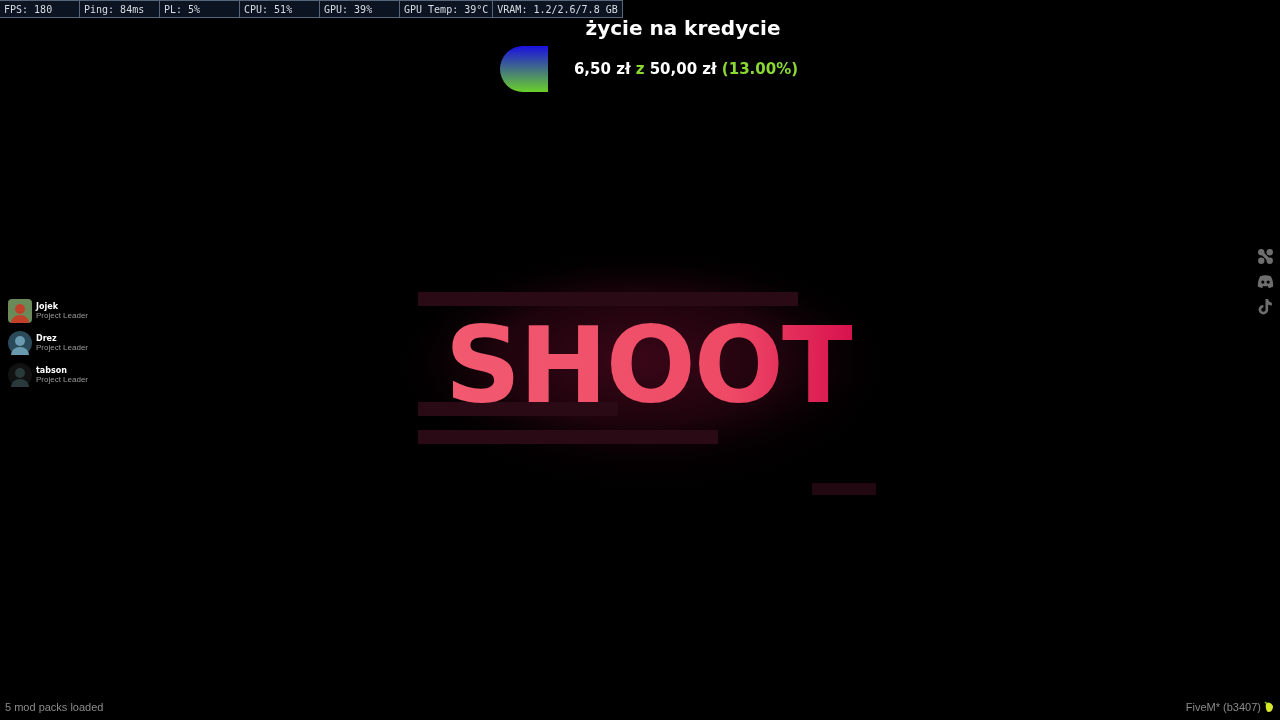 This screenshot has height=720, width=1280. I want to click on goal-title: życie na kredycie, so click(683, 28).